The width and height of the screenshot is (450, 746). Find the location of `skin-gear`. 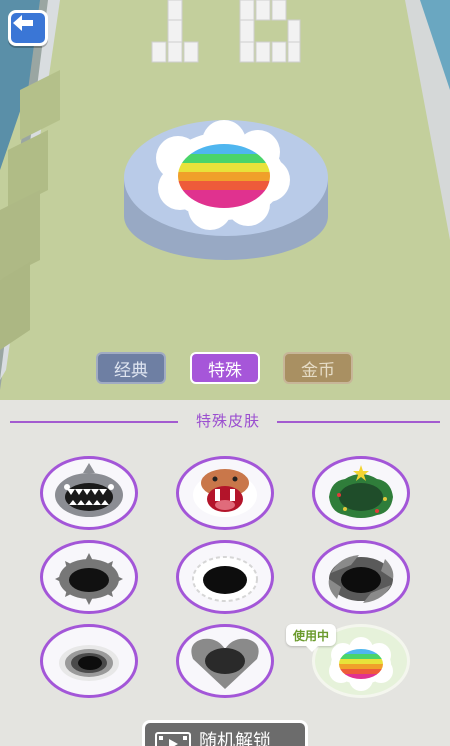

skin-gear is located at coordinates (89, 577).